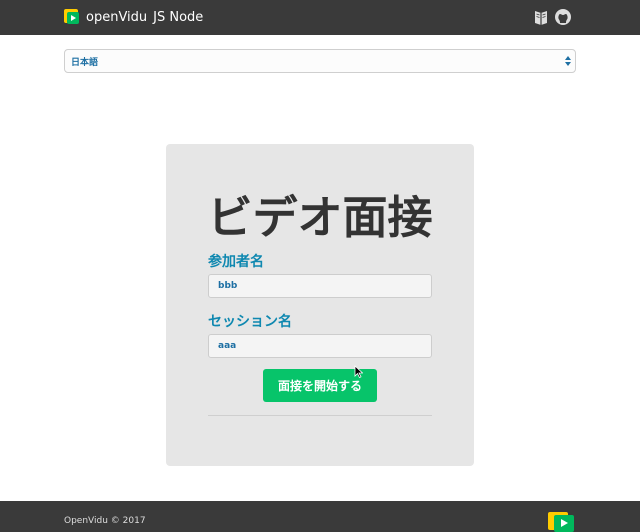 Image resolution: width=640 pixels, height=532 pixels. What do you see at coordinates (563, 17) in the screenshot?
I see `github-icon` at bounding box center [563, 17].